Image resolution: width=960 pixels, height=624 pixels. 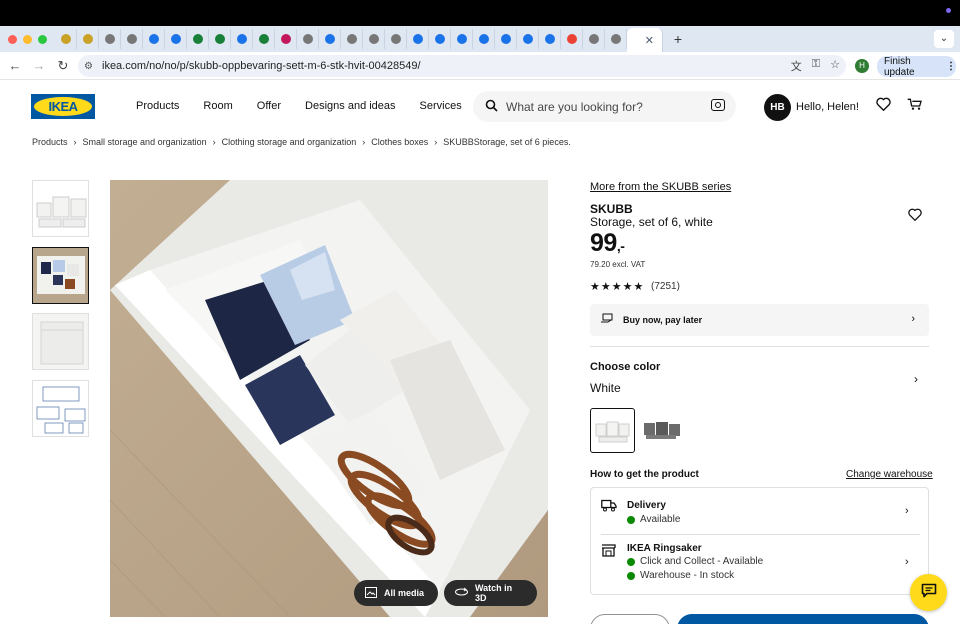 I want to click on star-icon, so click(x=65, y=39).